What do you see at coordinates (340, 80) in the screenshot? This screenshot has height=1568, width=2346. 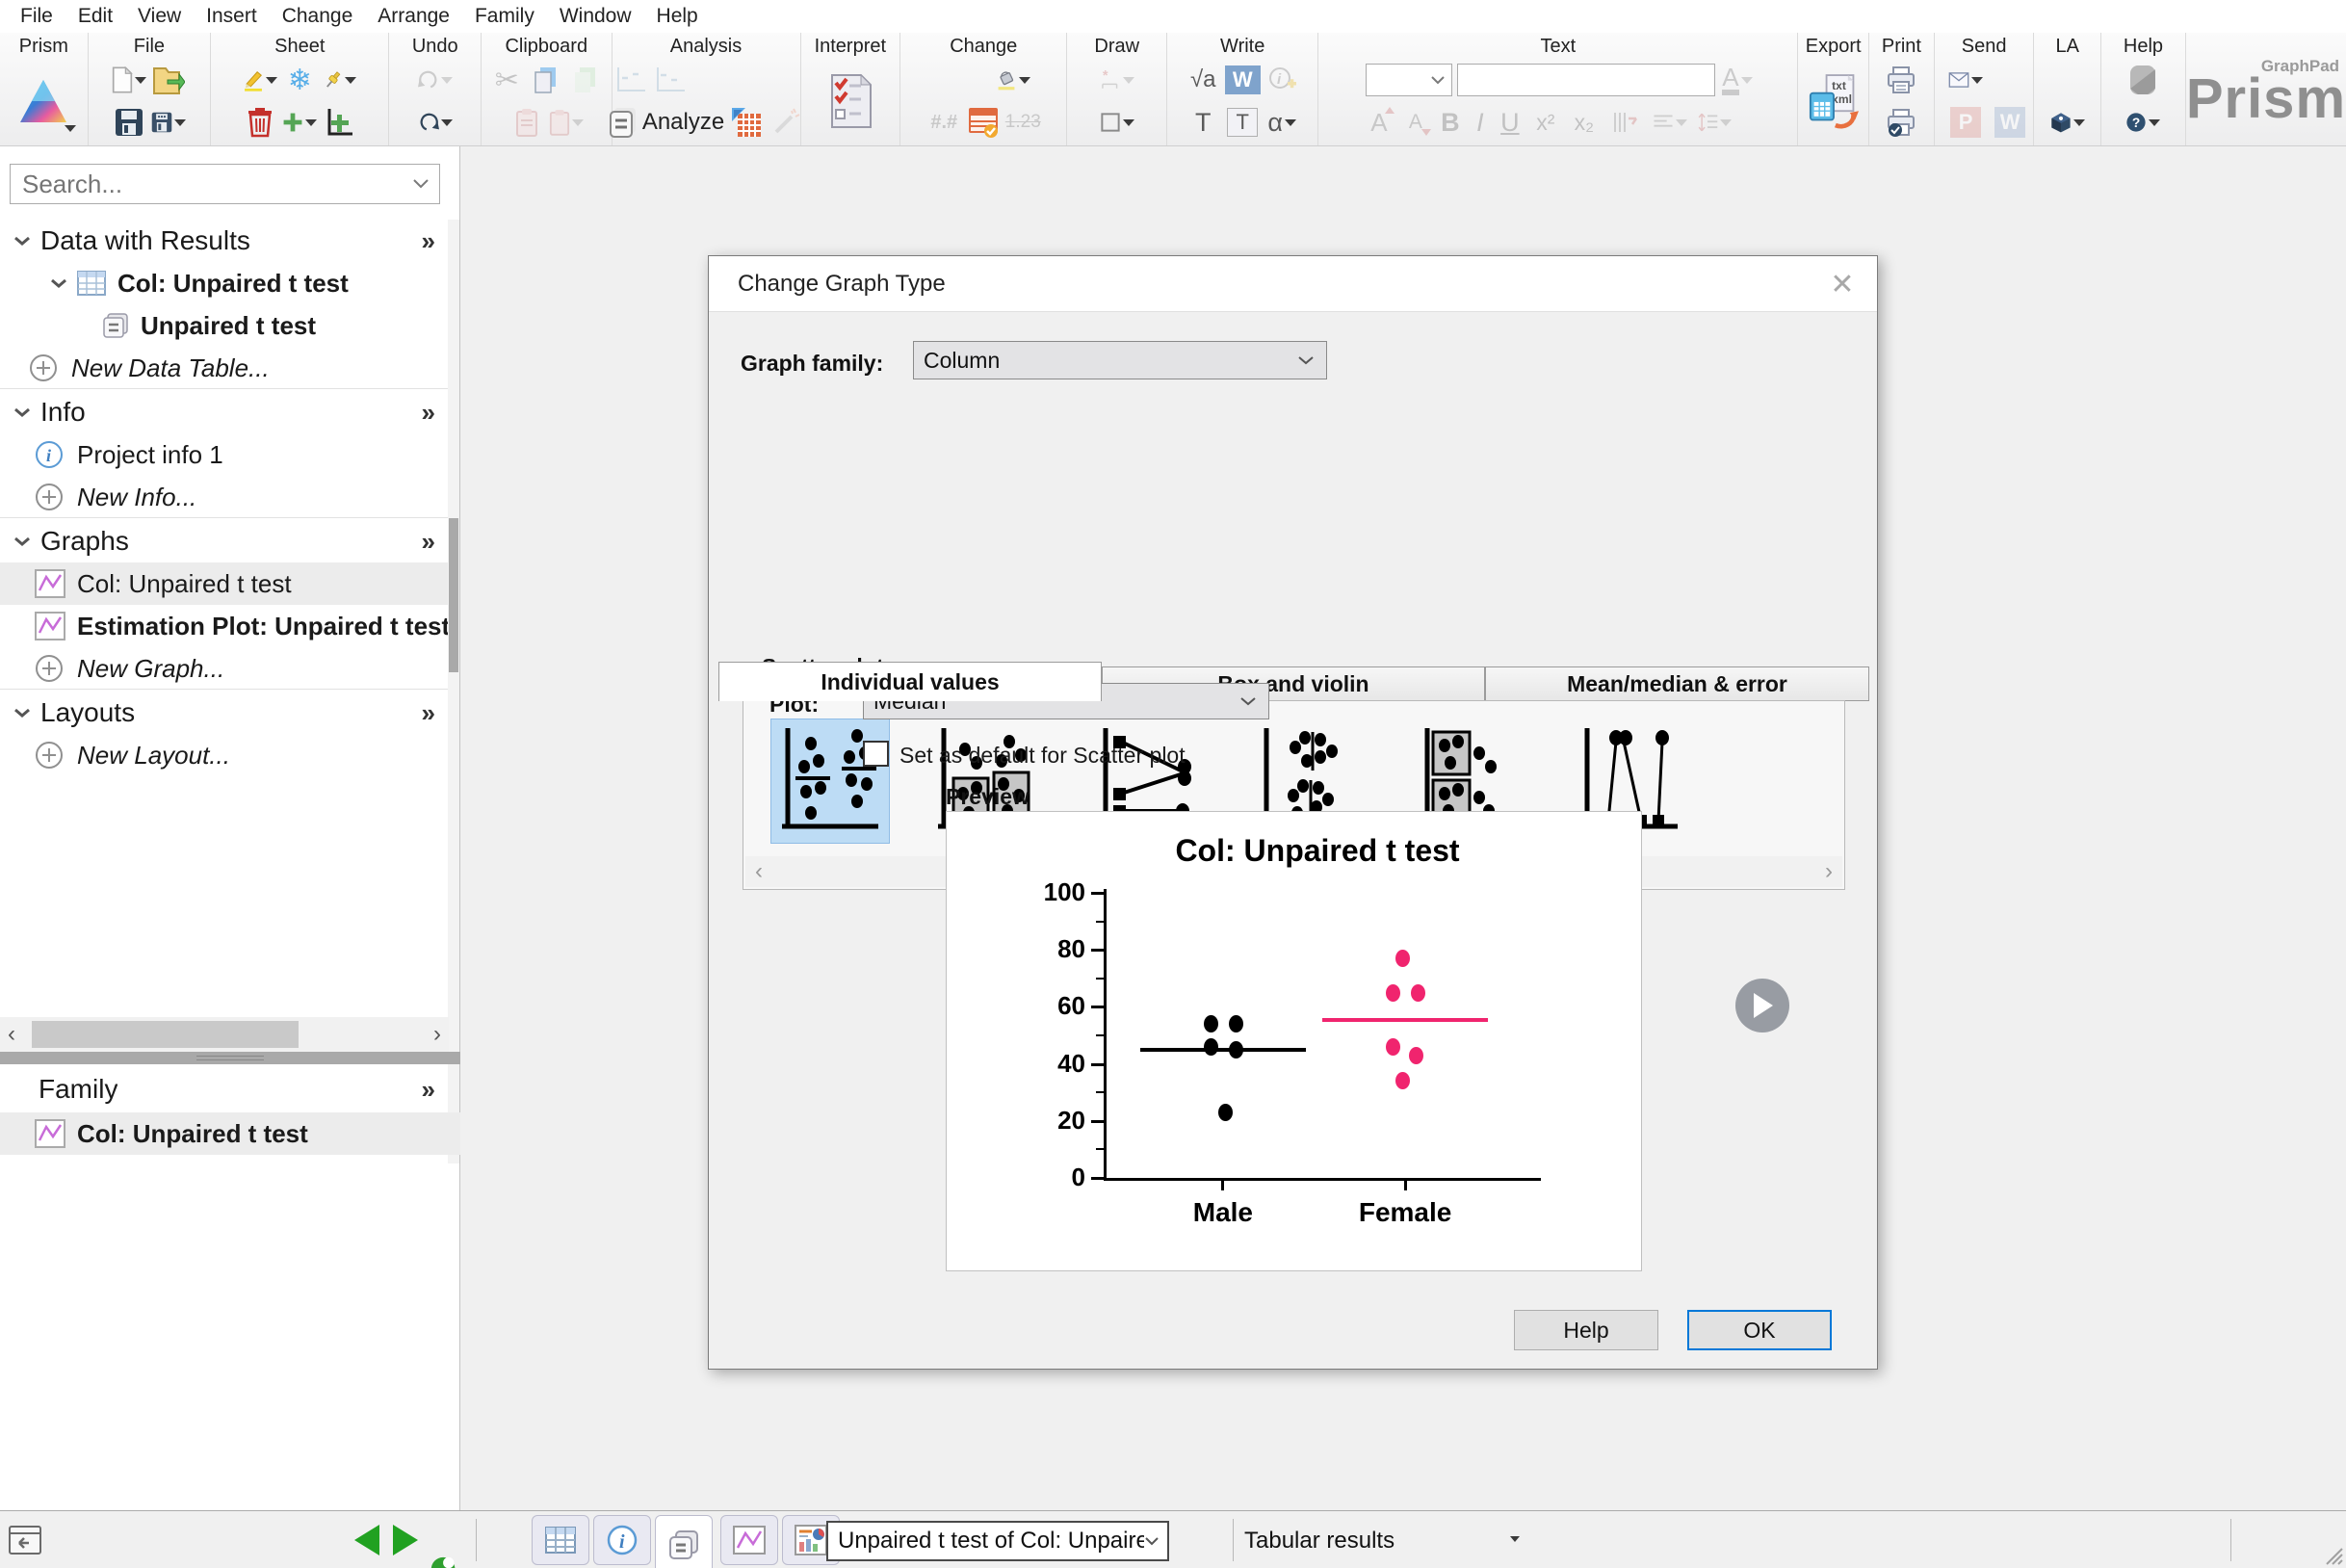 I see `pin-icon` at bounding box center [340, 80].